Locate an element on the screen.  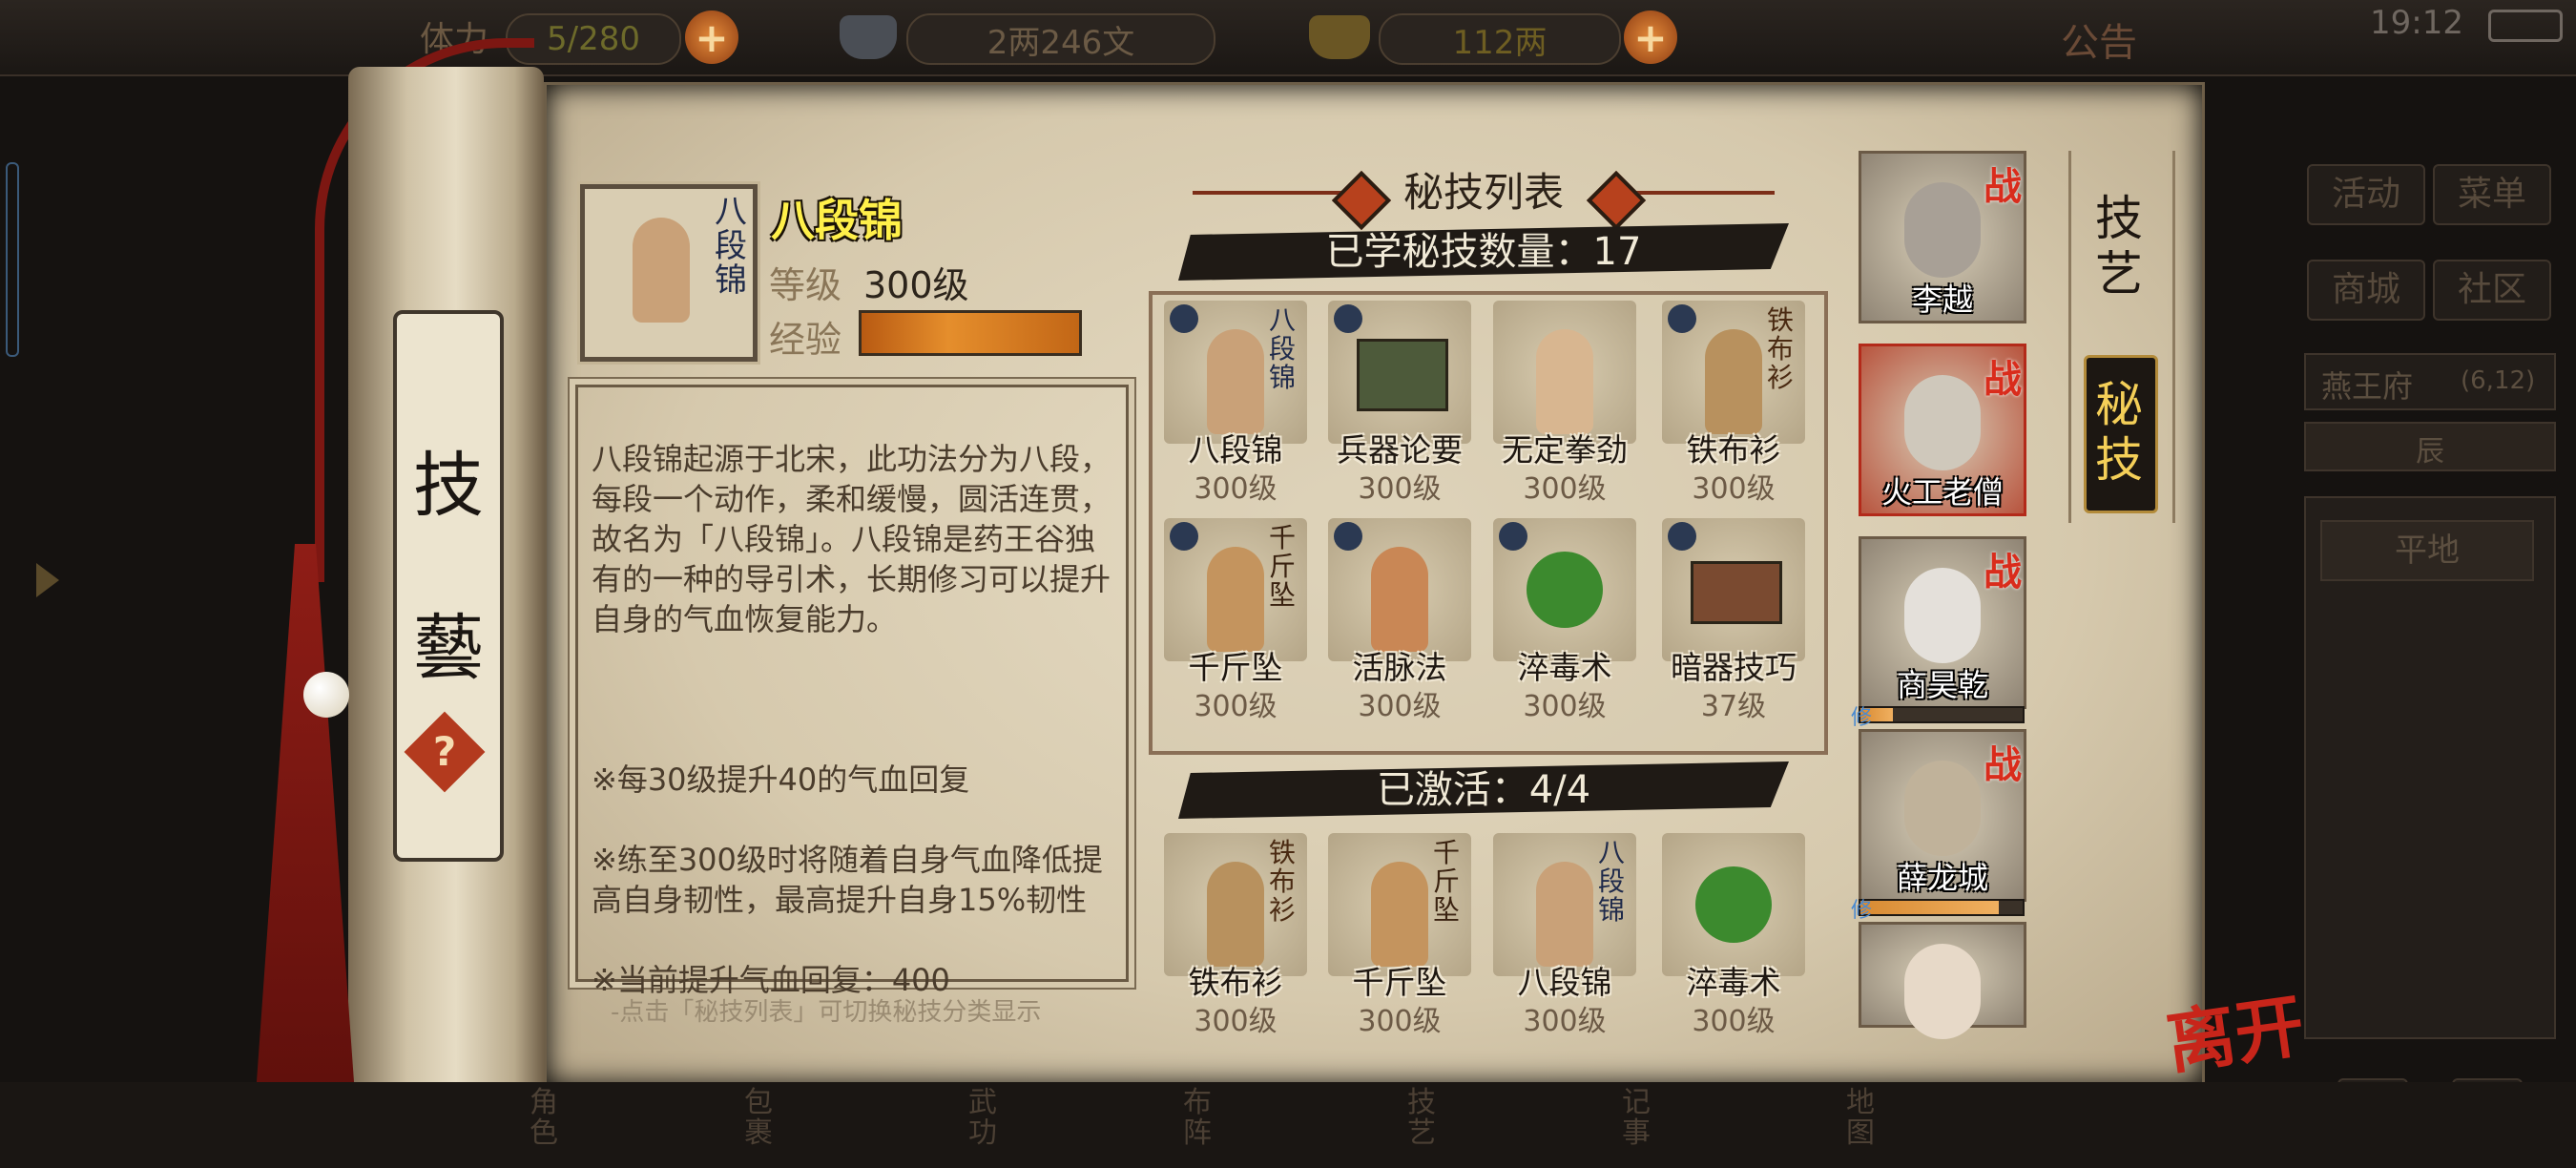
skill-card-image: 千斤坠 is located at coordinates (1399, 905).